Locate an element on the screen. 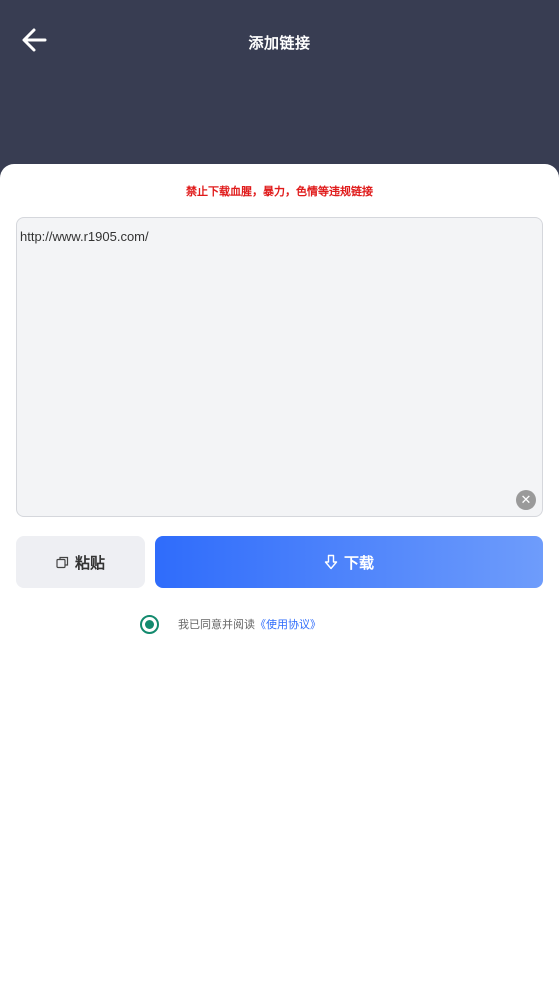 This screenshot has width=559, height=999. close-icon: ✕ is located at coordinates (526, 500).